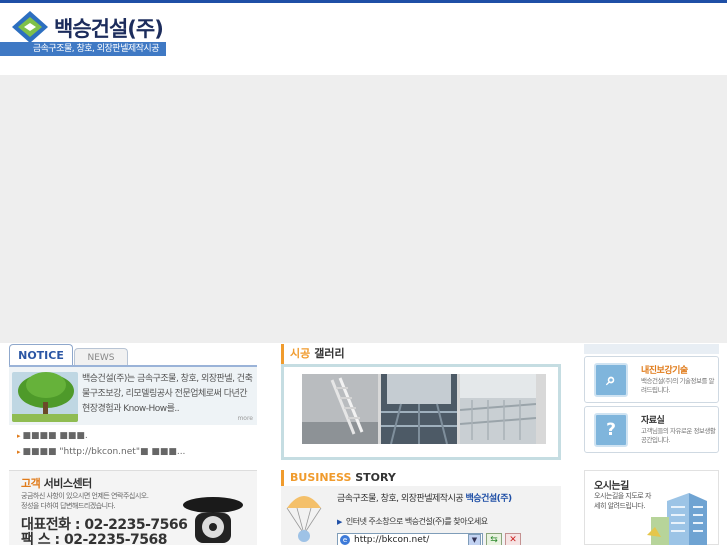 This screenshot has height=545, width=727. What do you see at coordinates (611, 430) in the screenshot?
I see `question-icon: ?` at bounding box center [611, 430].